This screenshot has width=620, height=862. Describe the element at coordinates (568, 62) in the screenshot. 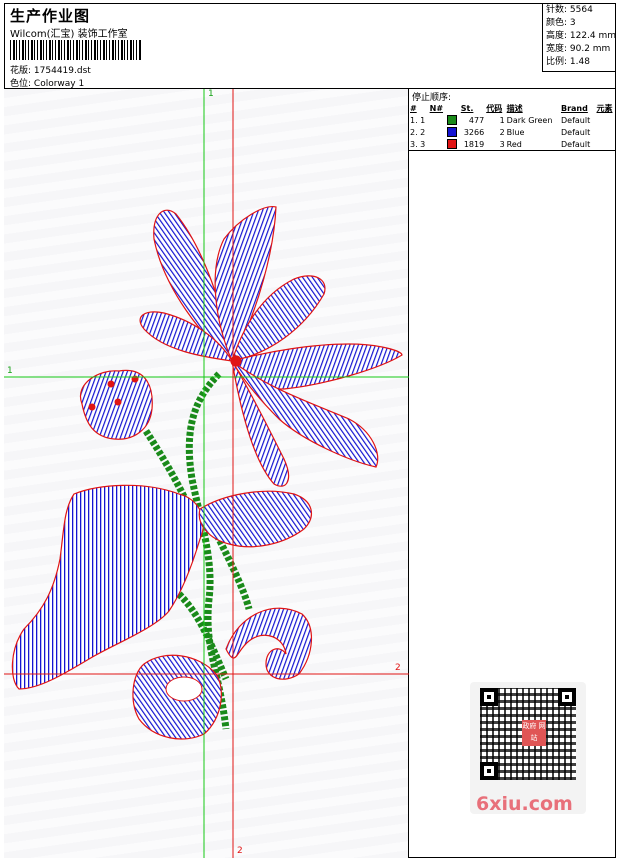

I see `design-scale: 比例: 1.48` at that location.